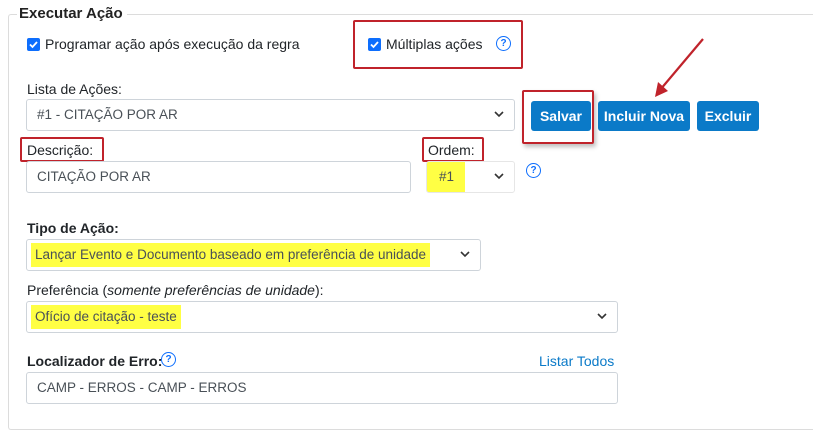  I want to click on annotation-box-save, so click(558, 117).